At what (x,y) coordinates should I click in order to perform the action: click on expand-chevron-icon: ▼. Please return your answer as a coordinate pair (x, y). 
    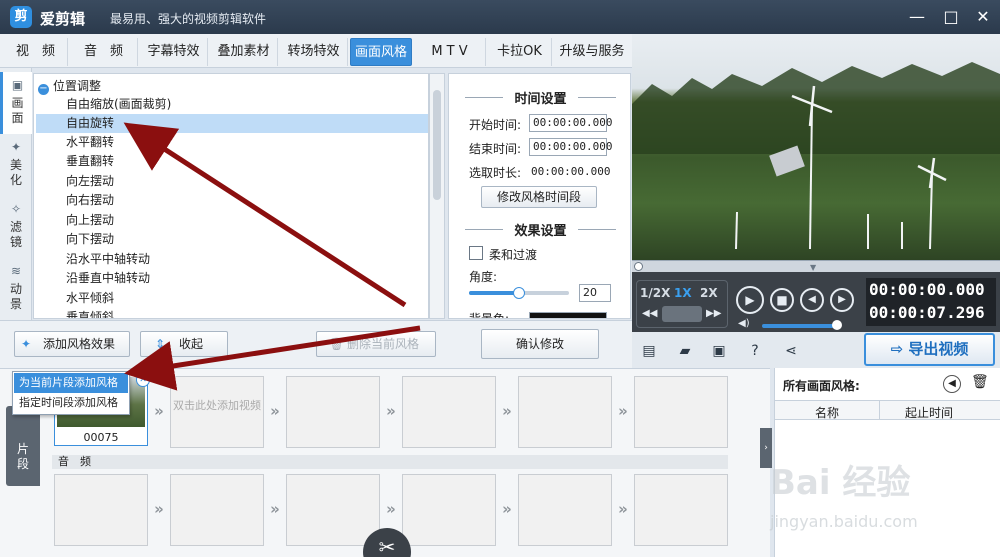
    Looking at the image, I should click on (813, 267).